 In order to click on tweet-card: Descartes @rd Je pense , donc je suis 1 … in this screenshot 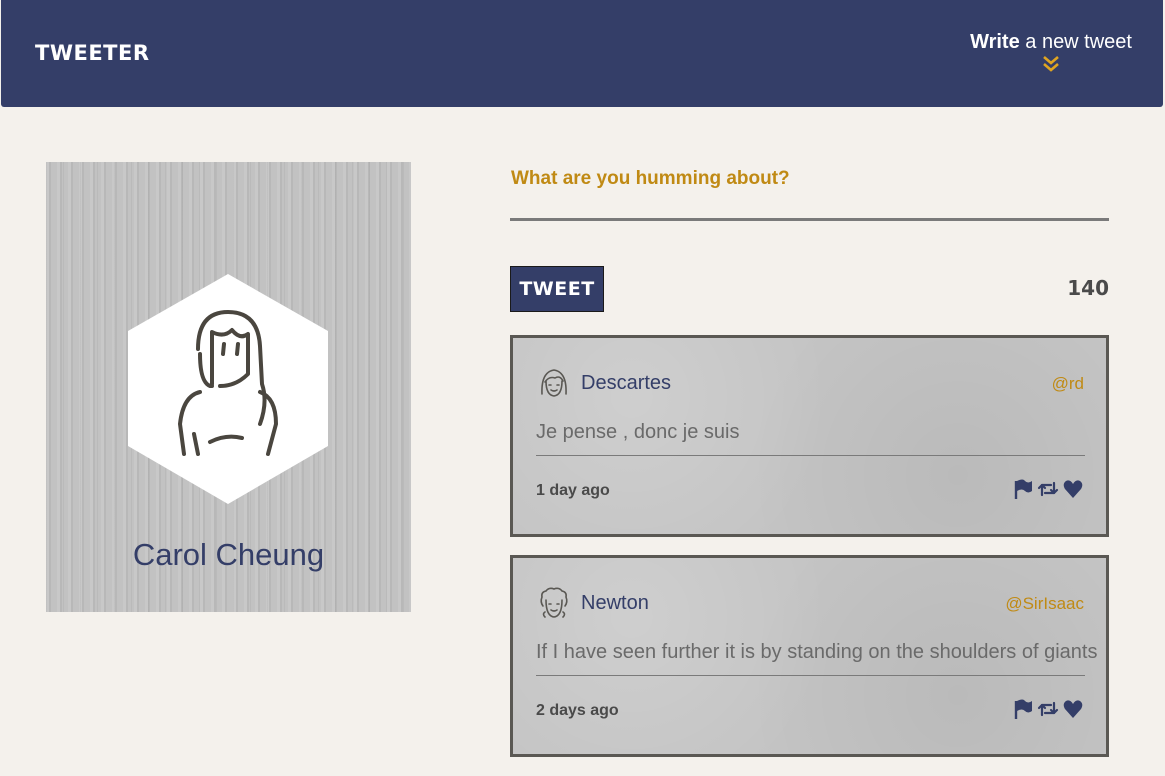, I will do `click(809, 436)`.